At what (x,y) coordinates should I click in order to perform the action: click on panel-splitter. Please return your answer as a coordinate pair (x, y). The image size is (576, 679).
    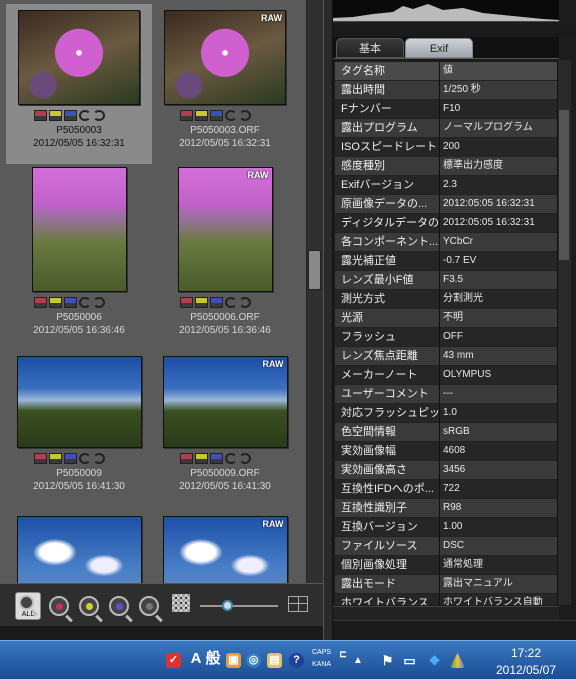
    Looking at the image, I should click on (328, 320).